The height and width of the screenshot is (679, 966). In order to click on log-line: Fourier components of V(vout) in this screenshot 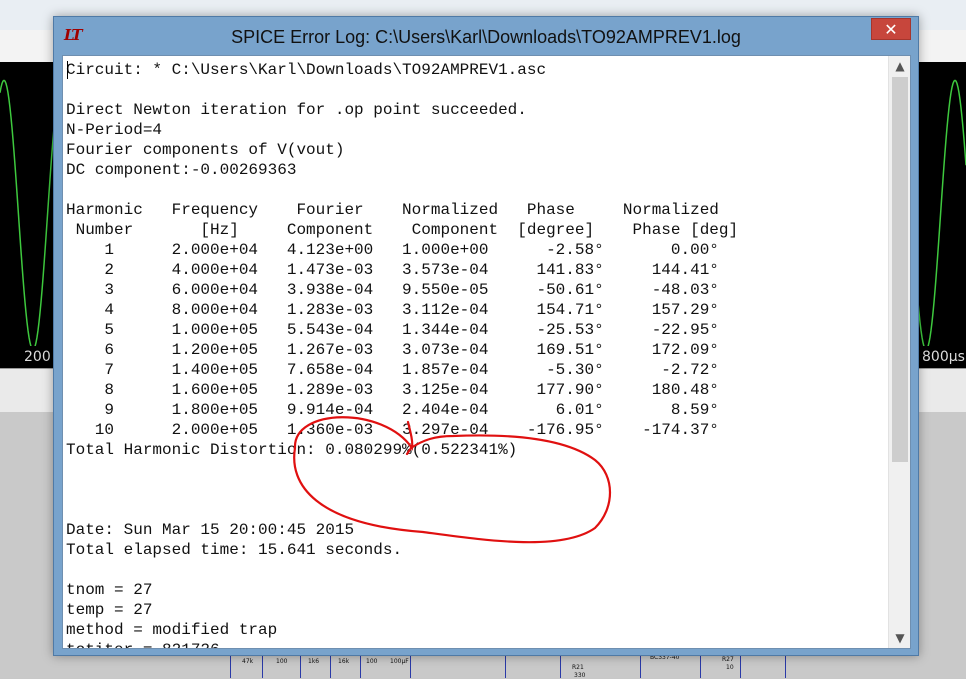, I will do `click(205, 150)`.